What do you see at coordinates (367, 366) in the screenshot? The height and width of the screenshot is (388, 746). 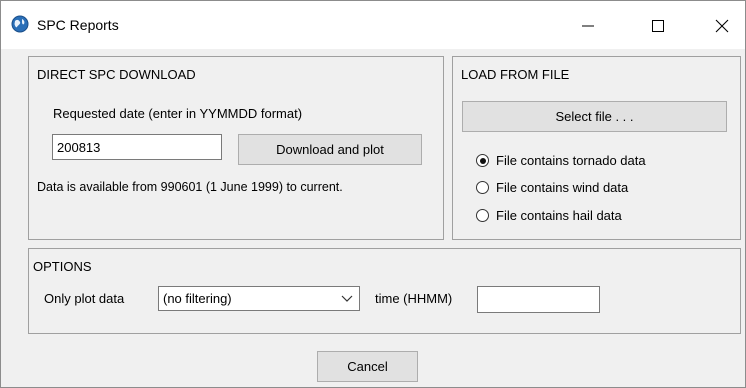 I see `cancel-button: Cancel` at bounding box center [367, 366].